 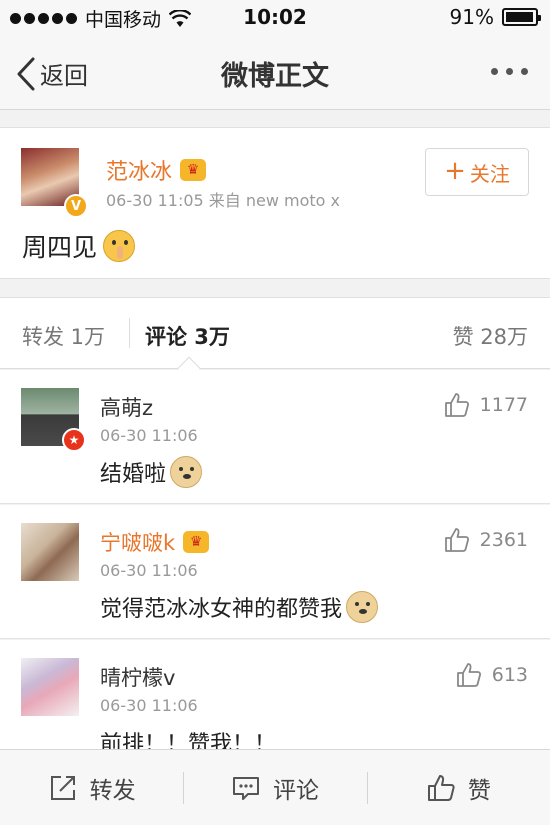 What do you see at coordinates (509, 675) in the screenshot?
I see `comment-like-count: 613` at bounding box center [509, 675].